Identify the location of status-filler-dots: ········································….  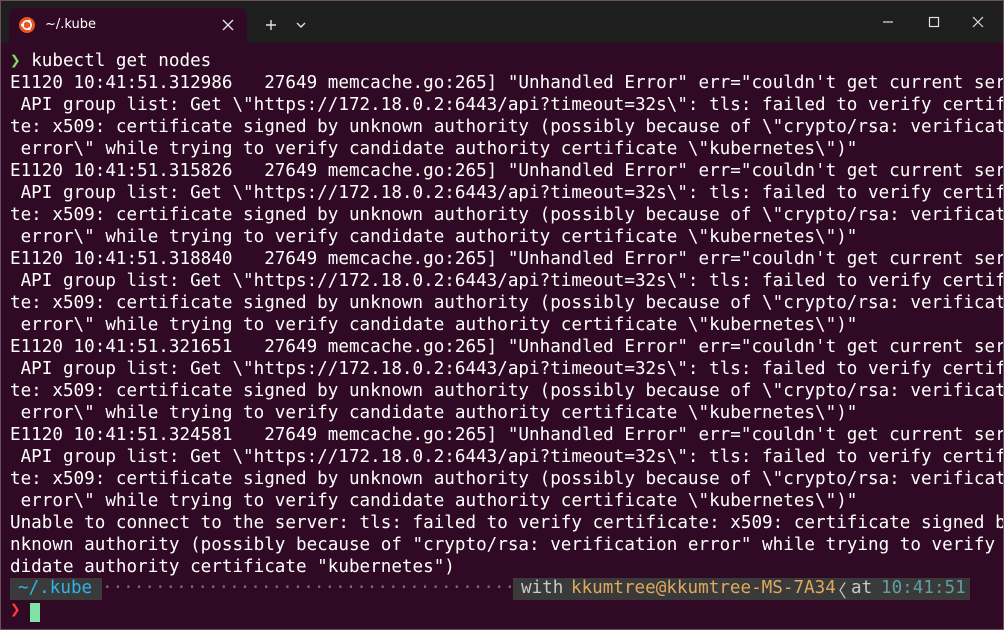
(309, 588).